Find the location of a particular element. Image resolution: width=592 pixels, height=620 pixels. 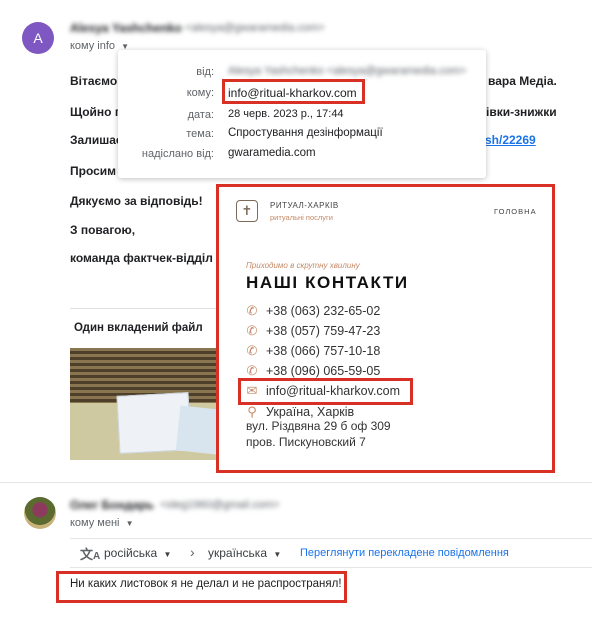

recipient2-toggle: кому мені ▼ is located at coordinates (101, 523).